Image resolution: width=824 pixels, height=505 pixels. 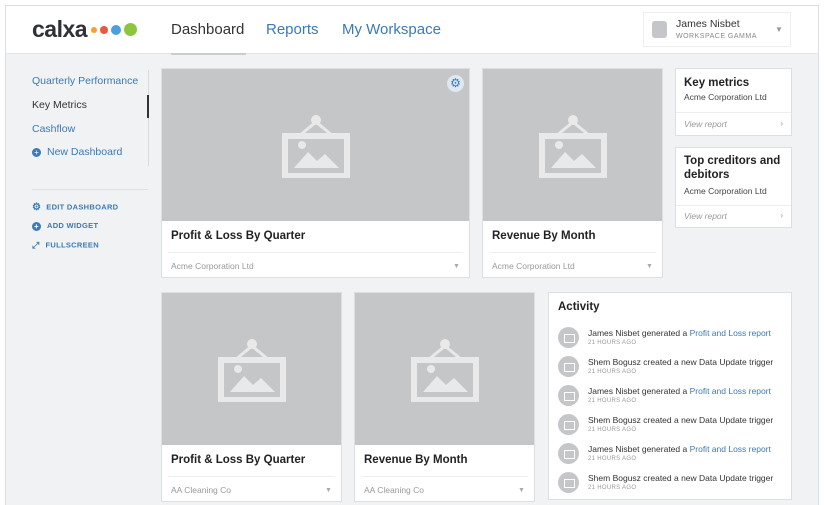 I want to click on edit-dashboard-label: EDIT DASHBOARD, so click(x=82, y=207).